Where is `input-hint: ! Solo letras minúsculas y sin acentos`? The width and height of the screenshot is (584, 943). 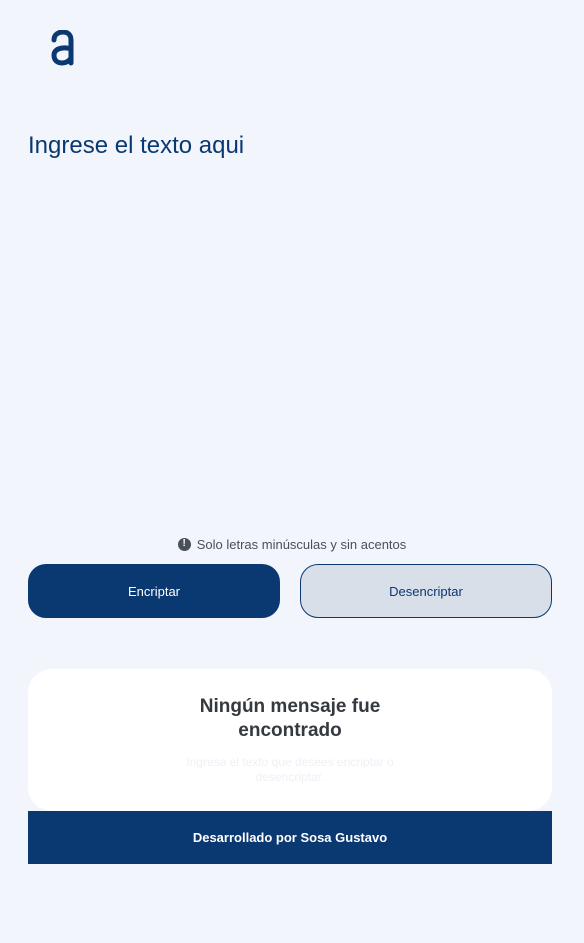
input-hint: ! Solo letras minúsculas y sin acentos is located at coordinates (292, 544).